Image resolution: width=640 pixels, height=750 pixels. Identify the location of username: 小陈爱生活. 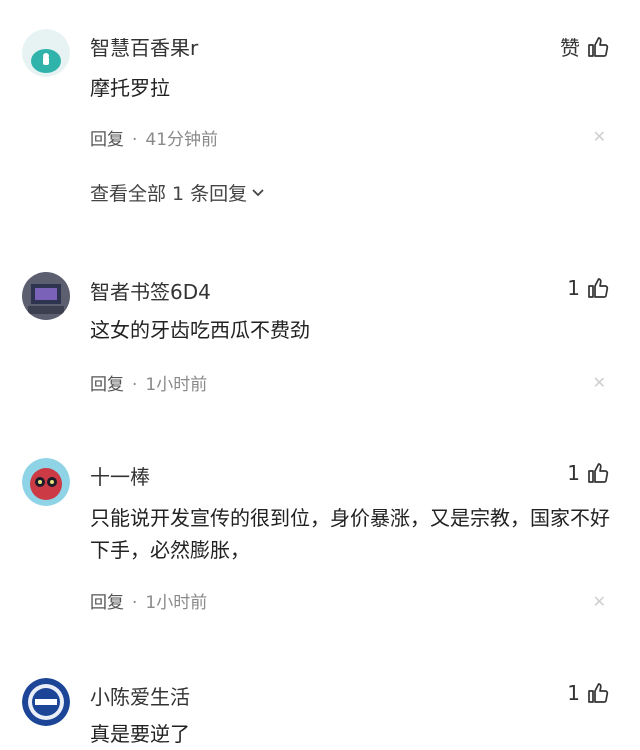
(140, 695).